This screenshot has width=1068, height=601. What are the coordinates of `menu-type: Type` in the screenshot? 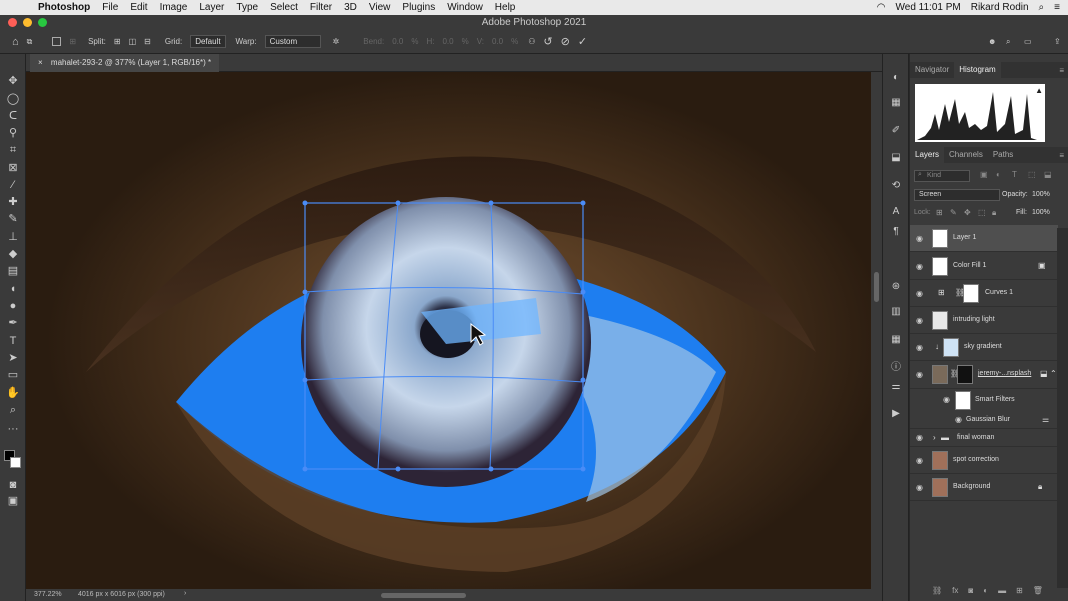 It's located at (247, 7).